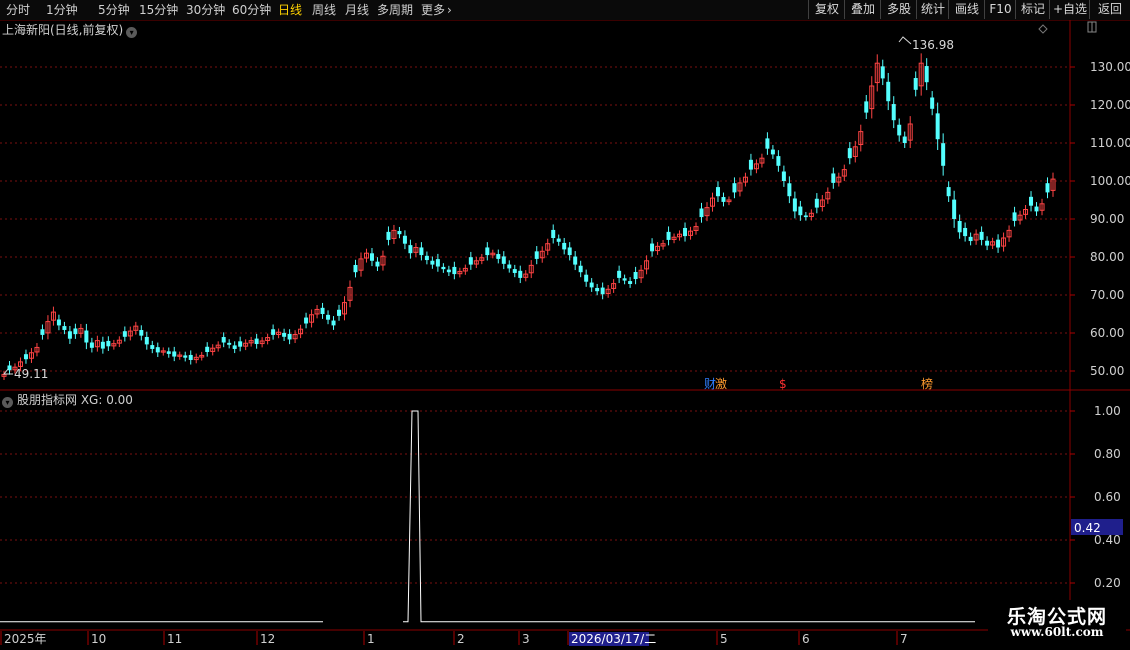 This screenshot has height=650, width=1130. Describe the element at coordinates (1107, 295) in the screenshot. I see `price-tick-label: 70.00` at that location.